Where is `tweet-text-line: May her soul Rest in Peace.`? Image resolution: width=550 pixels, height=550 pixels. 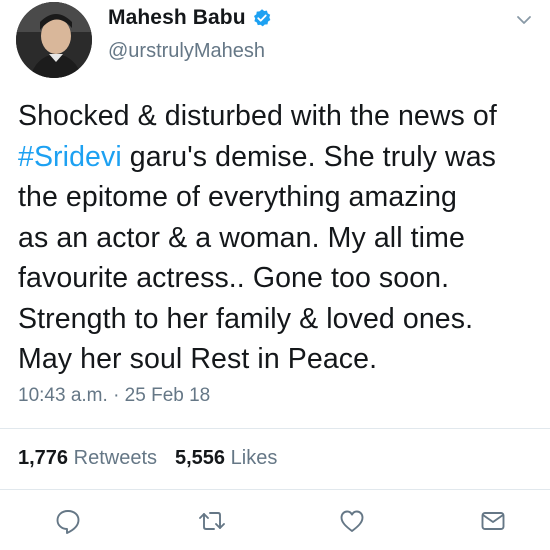
tweet-text-line: May her soul Rest in Peace. is located at coordinates (283, 359).